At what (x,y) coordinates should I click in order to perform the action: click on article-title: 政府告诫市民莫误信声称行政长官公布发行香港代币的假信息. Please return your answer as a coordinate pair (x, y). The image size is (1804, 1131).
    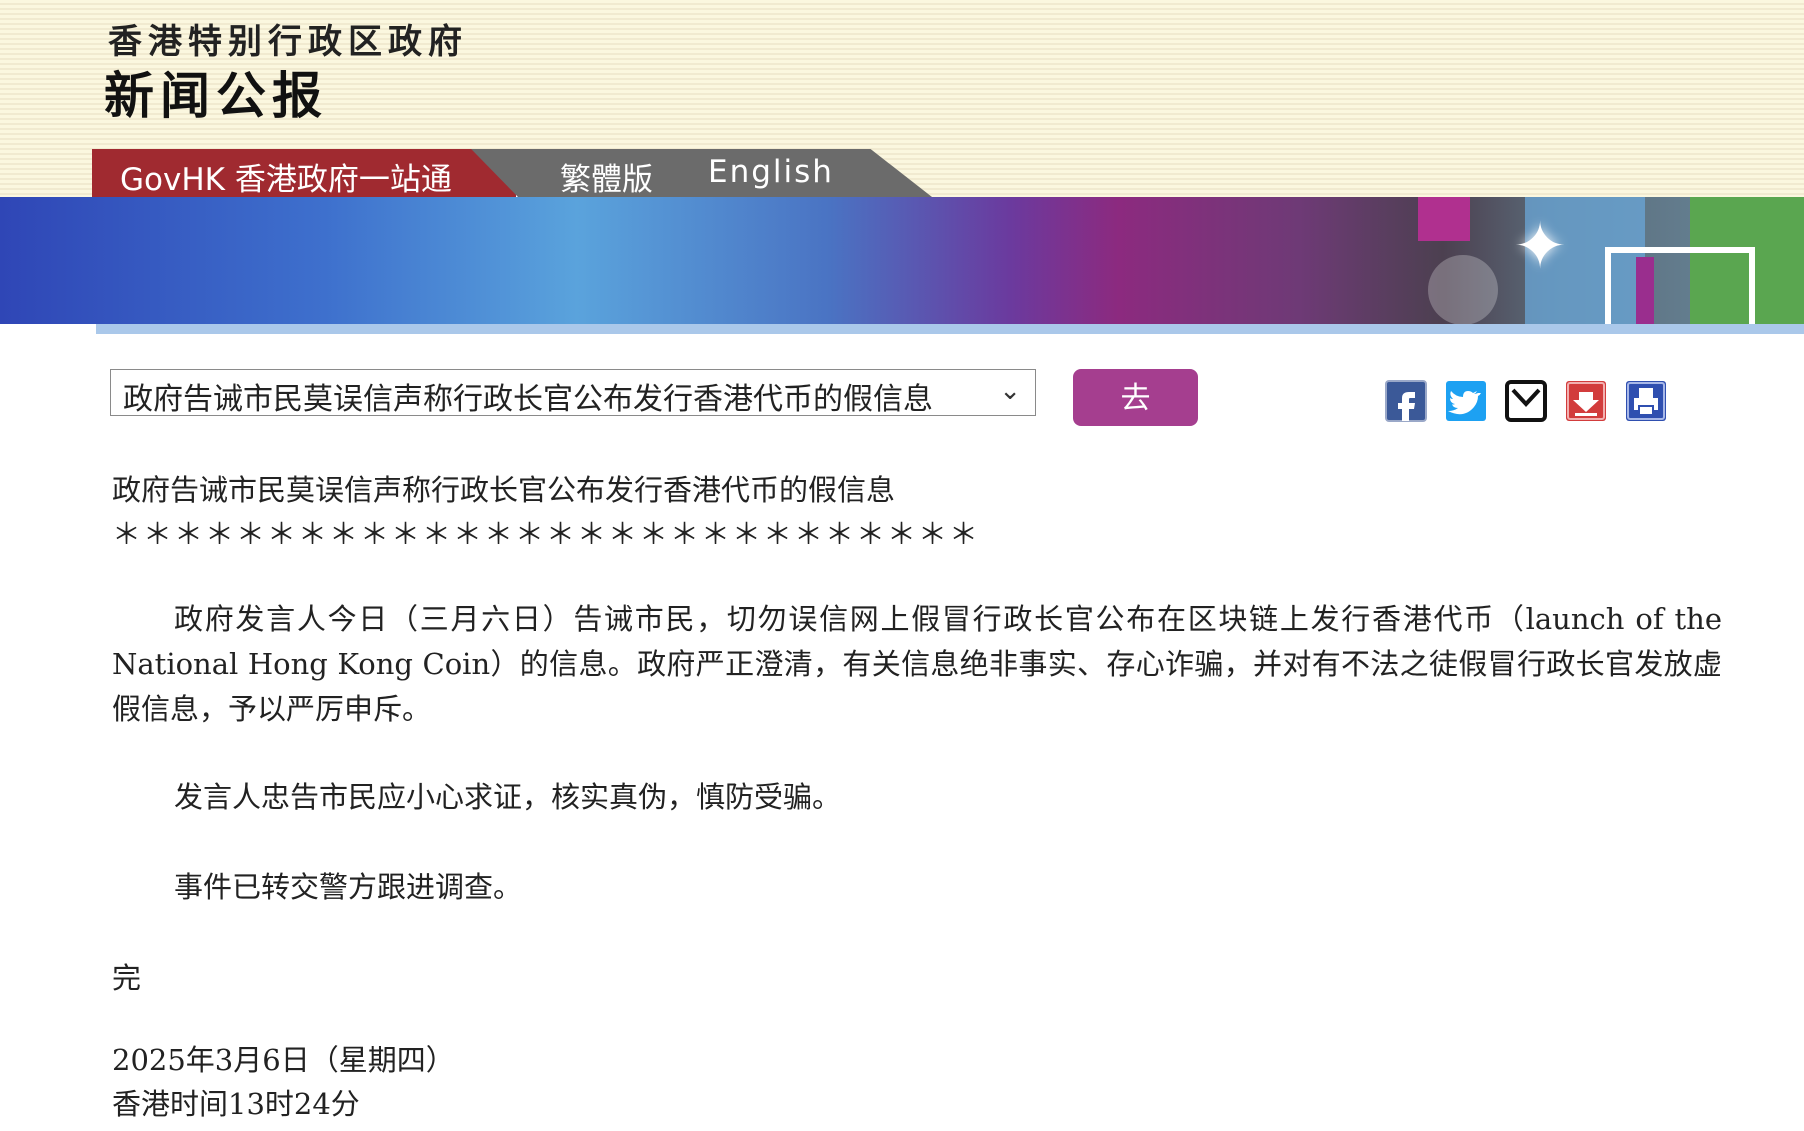
    Looking at the image, I should click on (504, 490).